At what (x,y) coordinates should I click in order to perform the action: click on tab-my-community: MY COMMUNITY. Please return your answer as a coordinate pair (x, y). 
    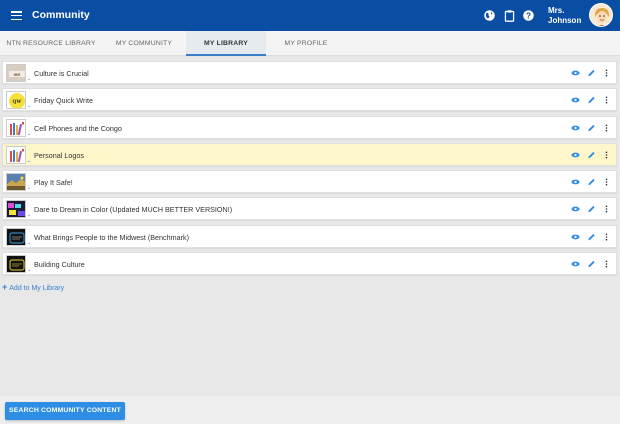
    Looking at the image, I should click on (144, 43).